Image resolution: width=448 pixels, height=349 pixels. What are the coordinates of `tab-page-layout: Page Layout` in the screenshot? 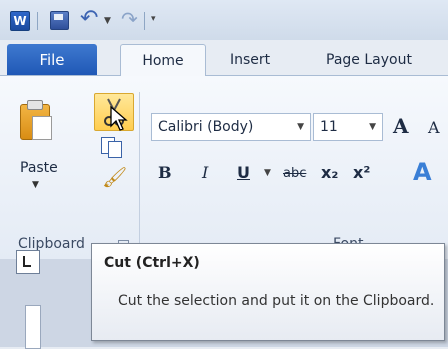 It's located at (369, 60).